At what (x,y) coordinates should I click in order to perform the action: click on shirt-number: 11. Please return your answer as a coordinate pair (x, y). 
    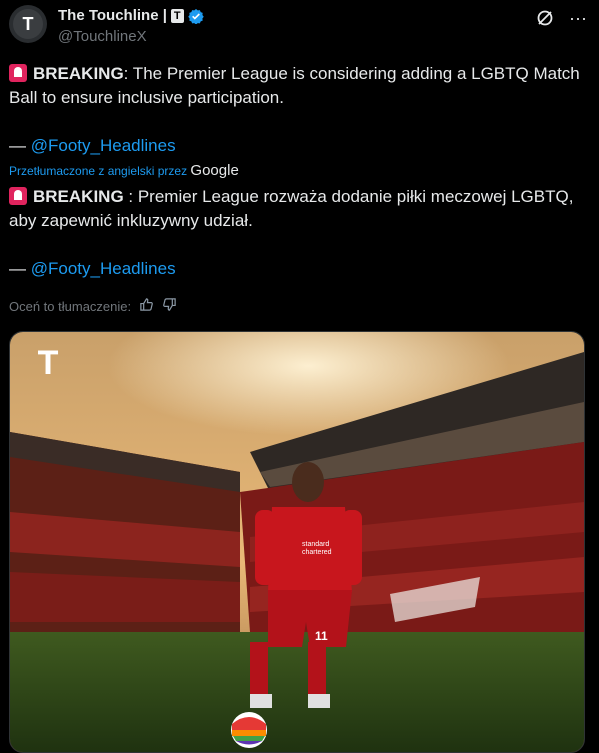
    Looking at the image, I should click on (321, 636).